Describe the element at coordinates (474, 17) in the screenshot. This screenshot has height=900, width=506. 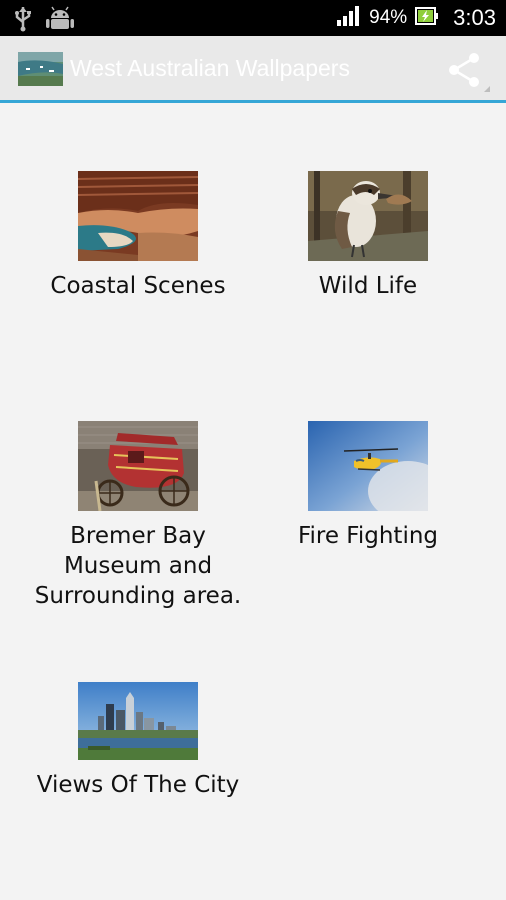
I see `clock: 3:03` at that location.